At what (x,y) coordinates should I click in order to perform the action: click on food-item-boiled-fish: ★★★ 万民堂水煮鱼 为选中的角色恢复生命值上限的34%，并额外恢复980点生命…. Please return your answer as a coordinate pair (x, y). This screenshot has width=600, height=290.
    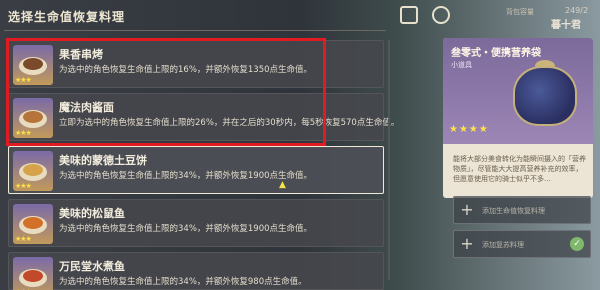
    Looking at the image, I should click on (196, 271).